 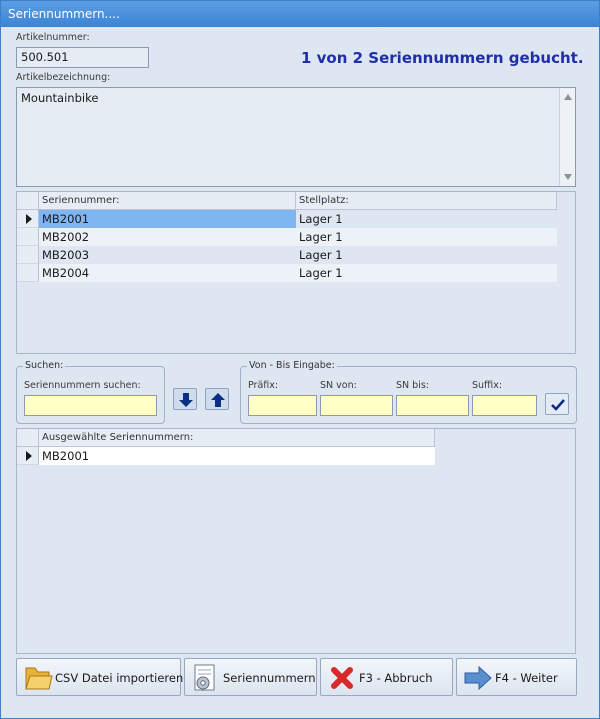 What do you see at coordinates (296, 137) in the screenshot?
I see `article-description-field: Mountainbike` at bounding box center [296, 137].